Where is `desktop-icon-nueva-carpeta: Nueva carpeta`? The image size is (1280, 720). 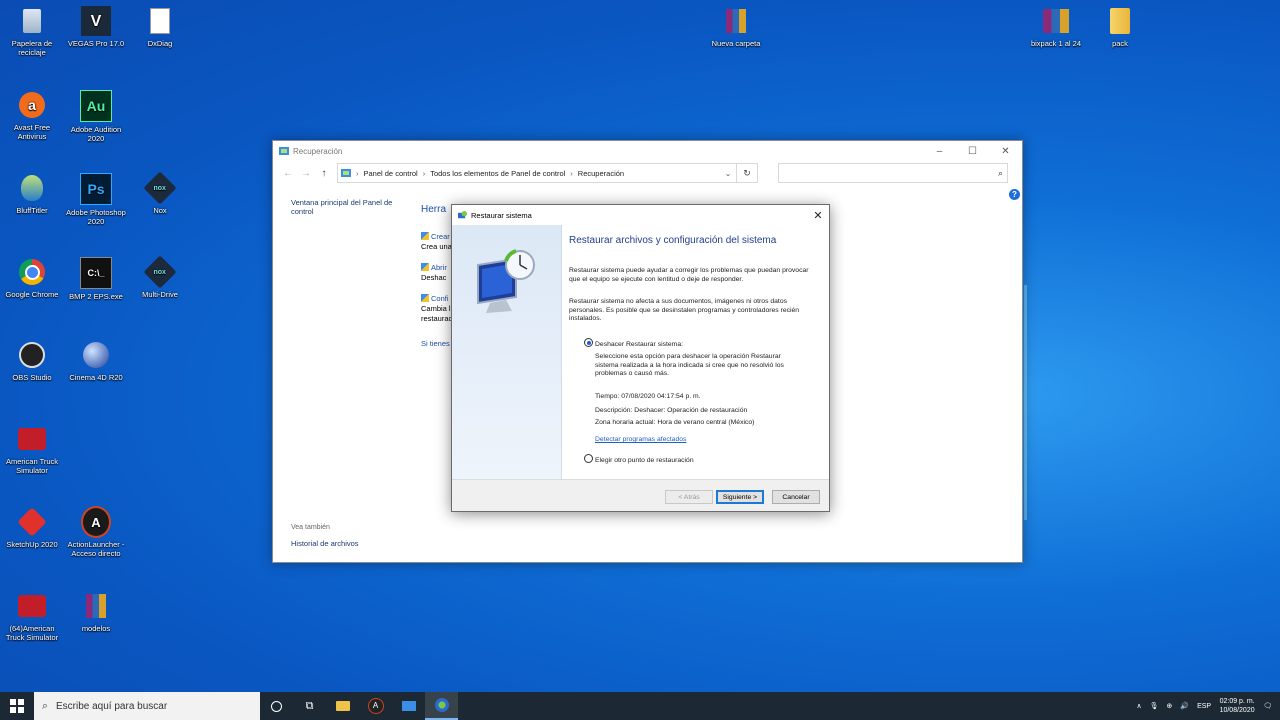 desktop-icon-nueva-carpeta: Nueva carpeta is located at coordinates (736, 27).